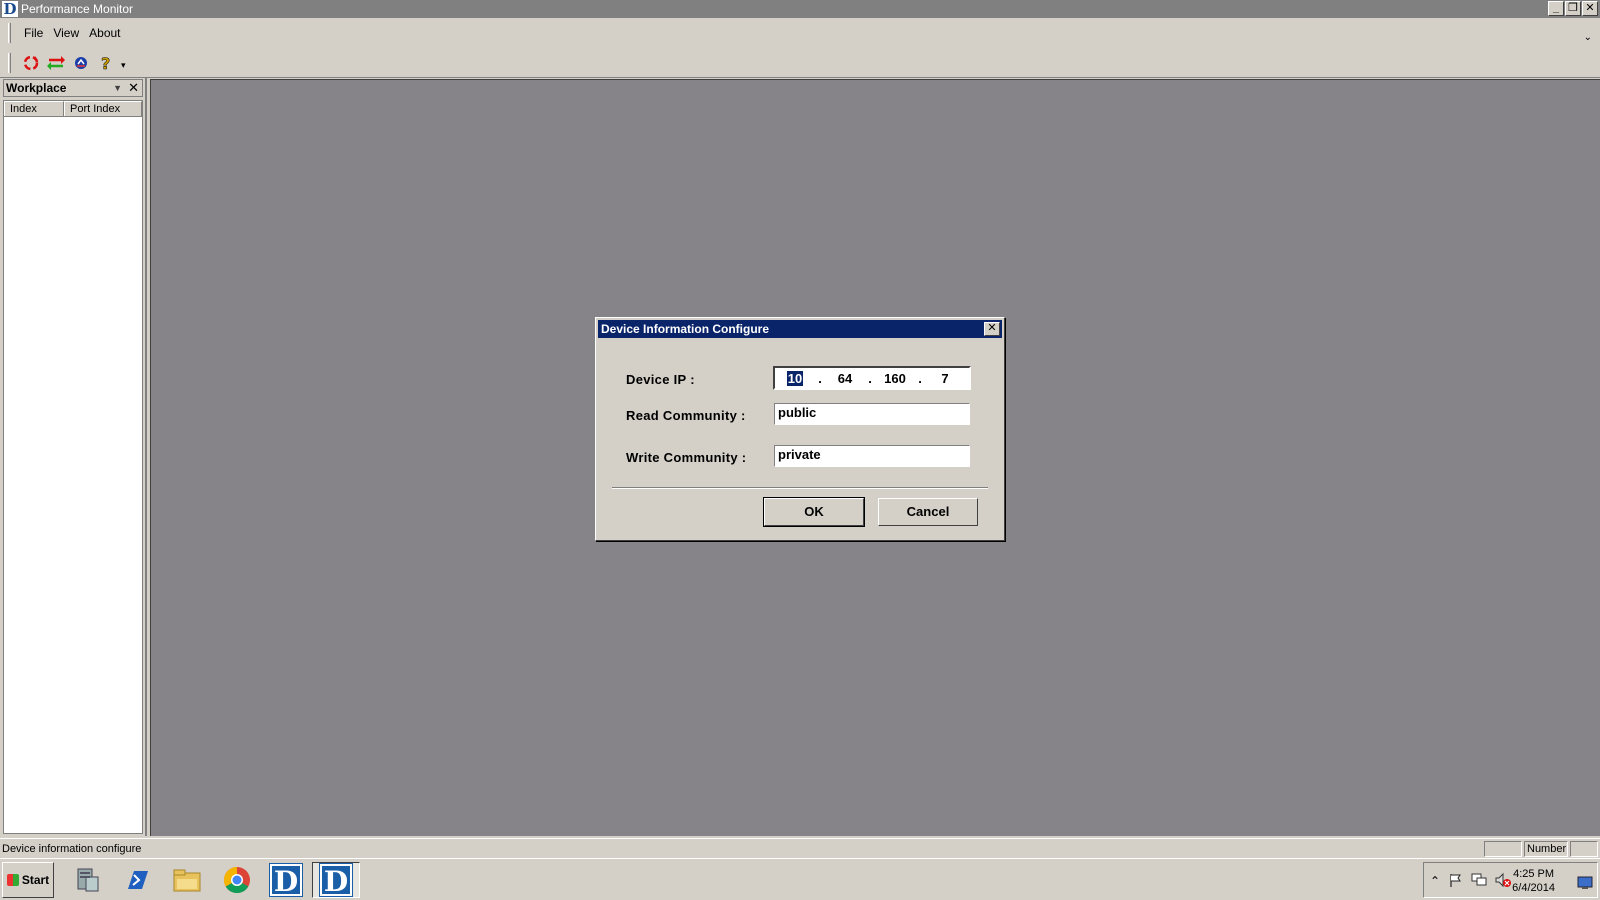 This screenshot has height=900, width=1600. What do you see at coordinates (1456, 880) in the screenshot?
I see `action-center-flag-icon` at bounding box center [1456, 880].